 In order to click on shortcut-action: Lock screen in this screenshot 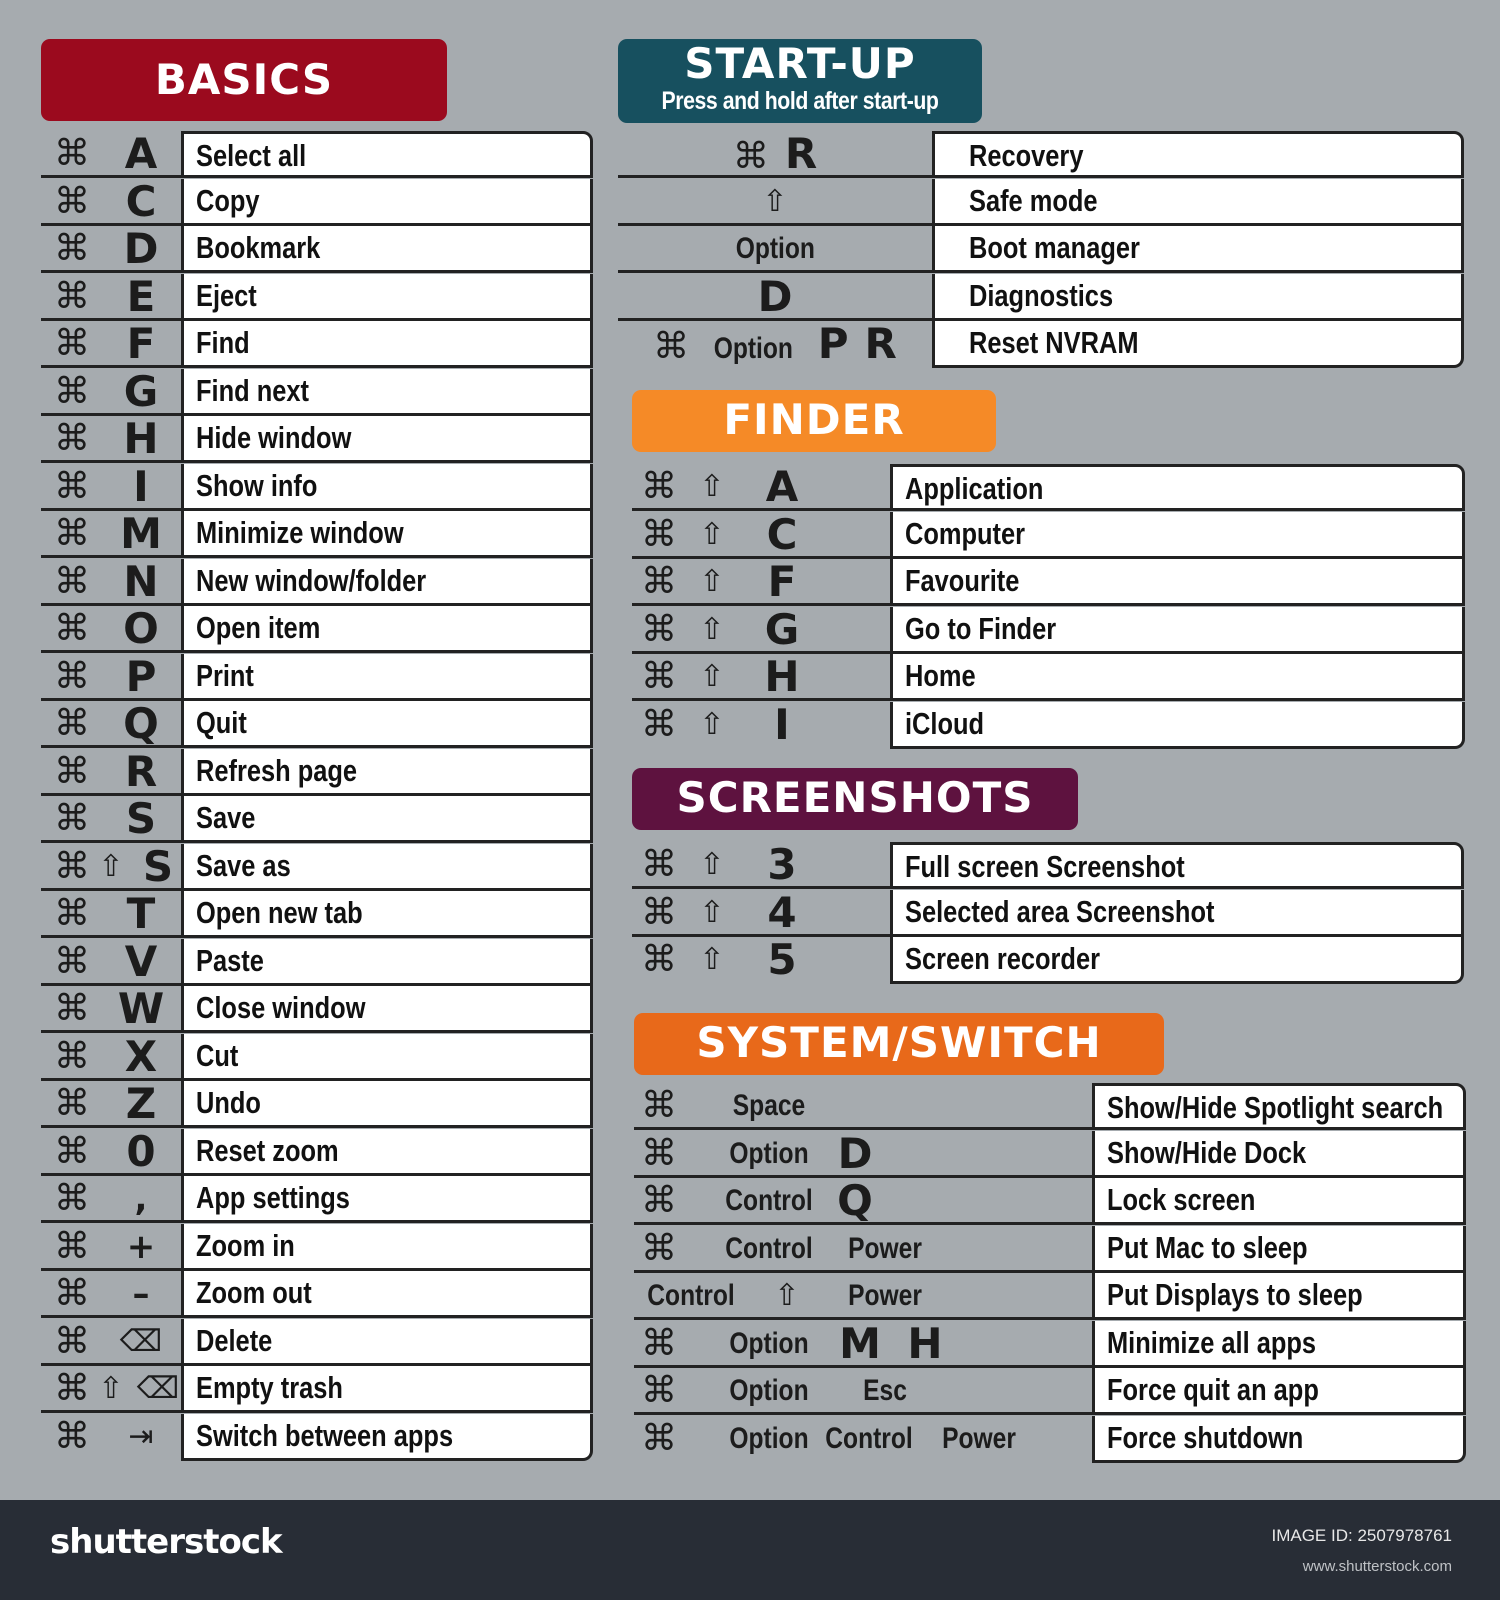, I will do `click(1279, 1201)`.